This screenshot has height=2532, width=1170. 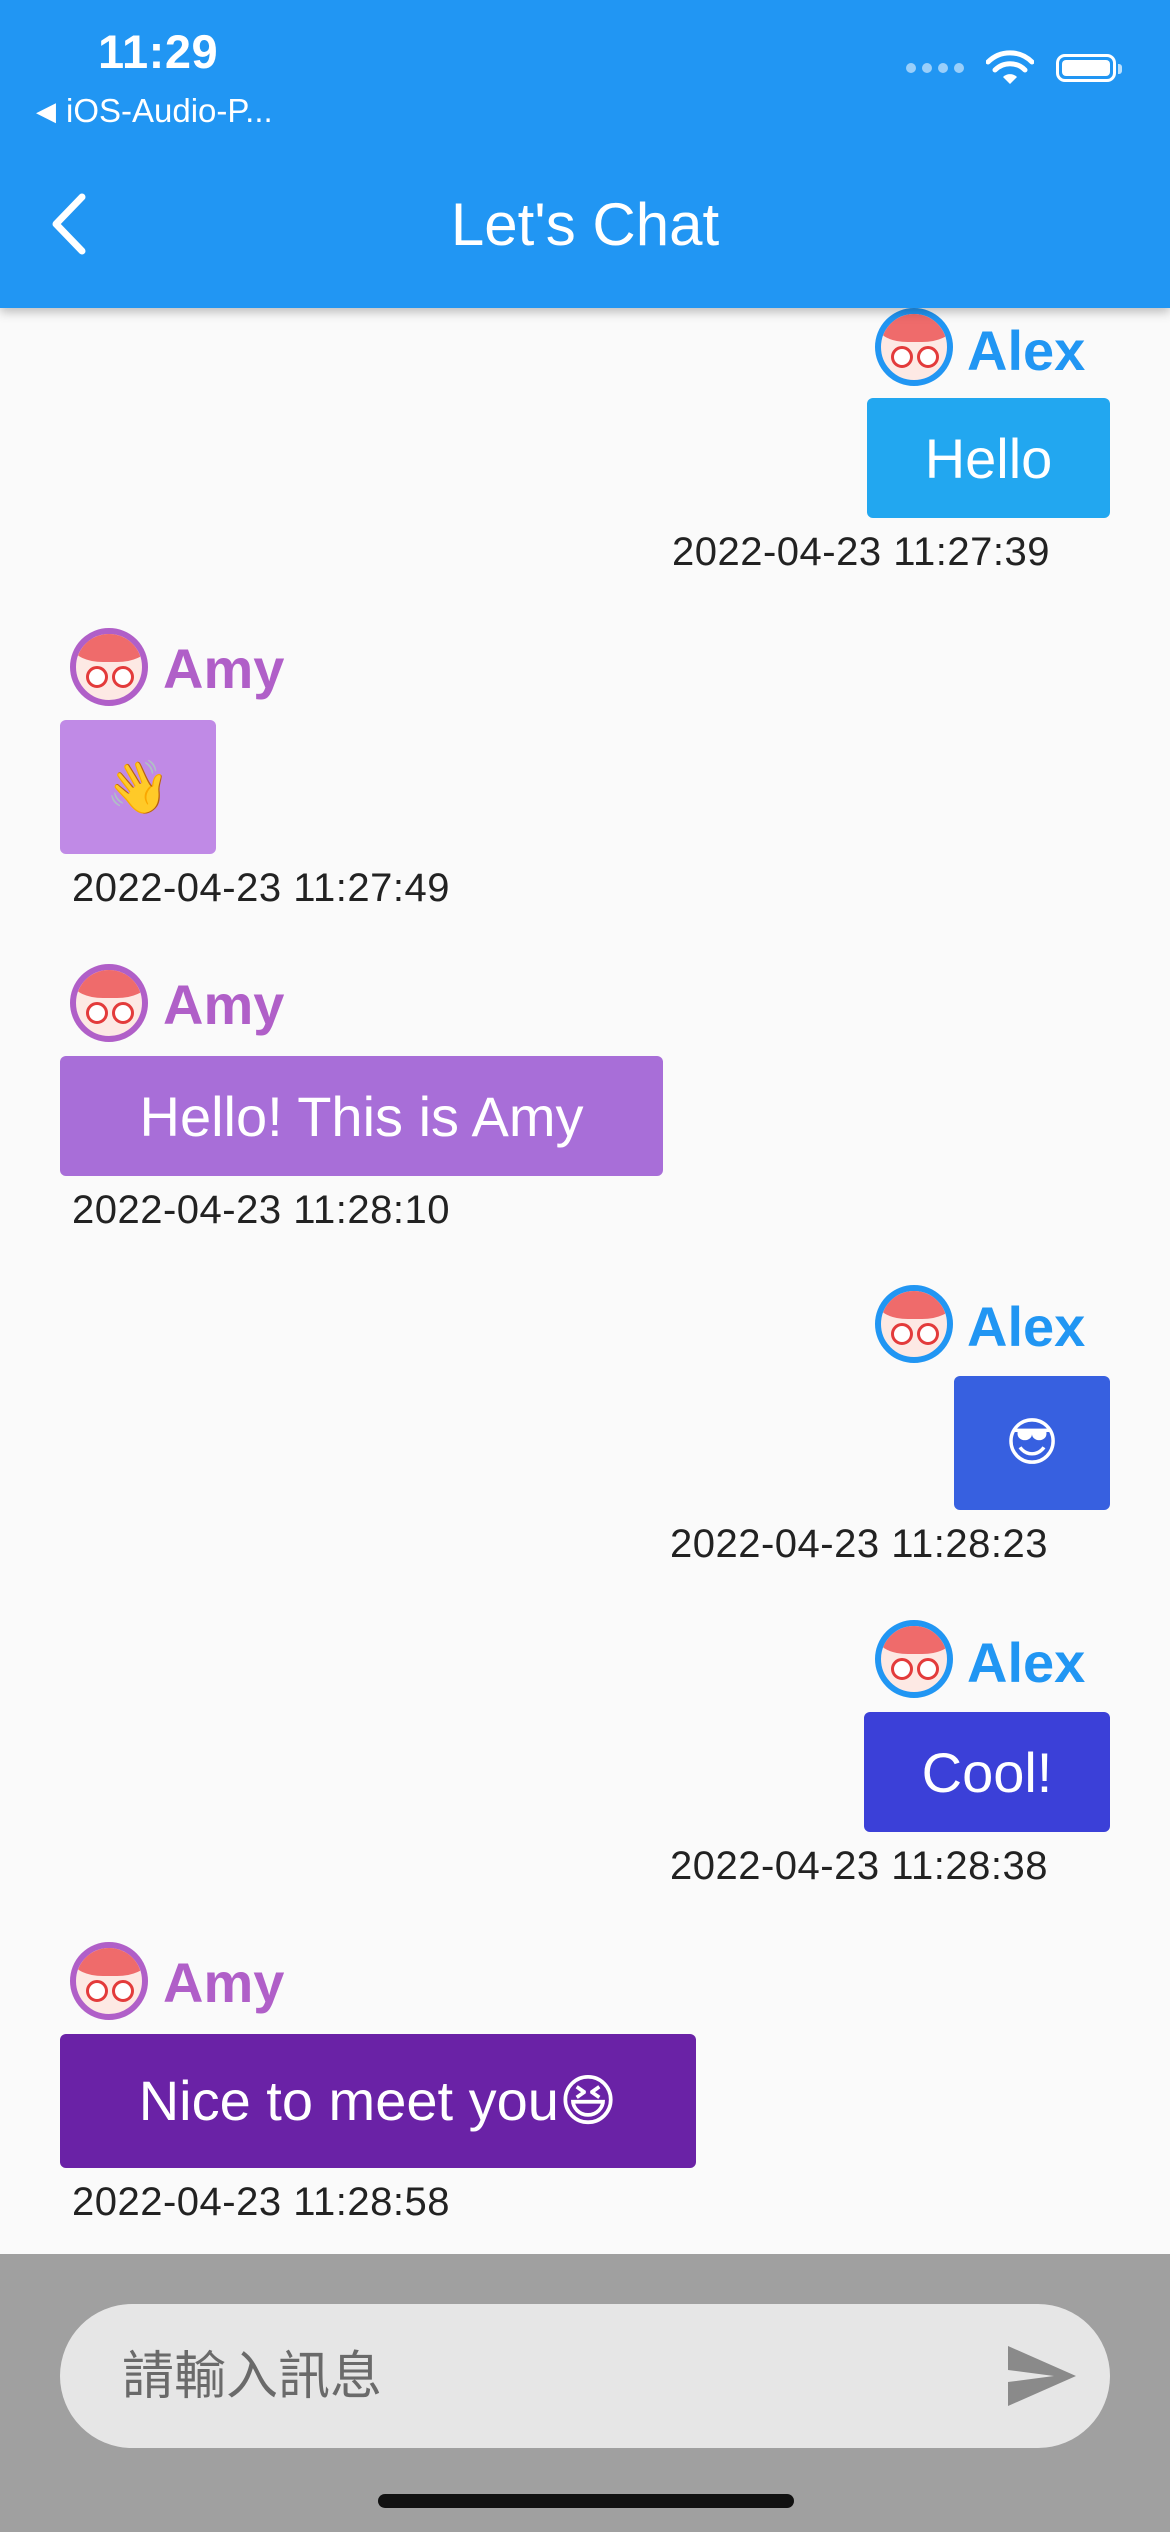 I want to click on page-title: Let's Chat, so click(x=585, y=224).